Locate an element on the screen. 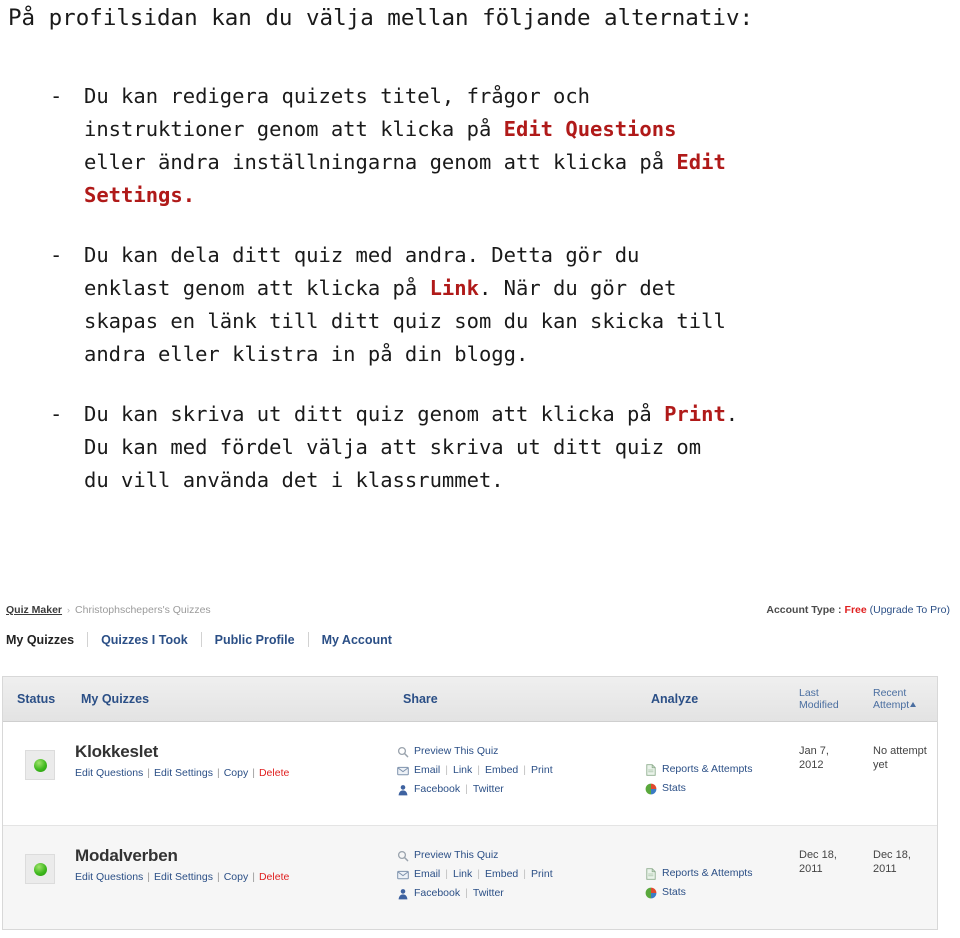 The image size is (960, 938). last-modified-value-line2: 2011 is located at coordinates (811, 869).